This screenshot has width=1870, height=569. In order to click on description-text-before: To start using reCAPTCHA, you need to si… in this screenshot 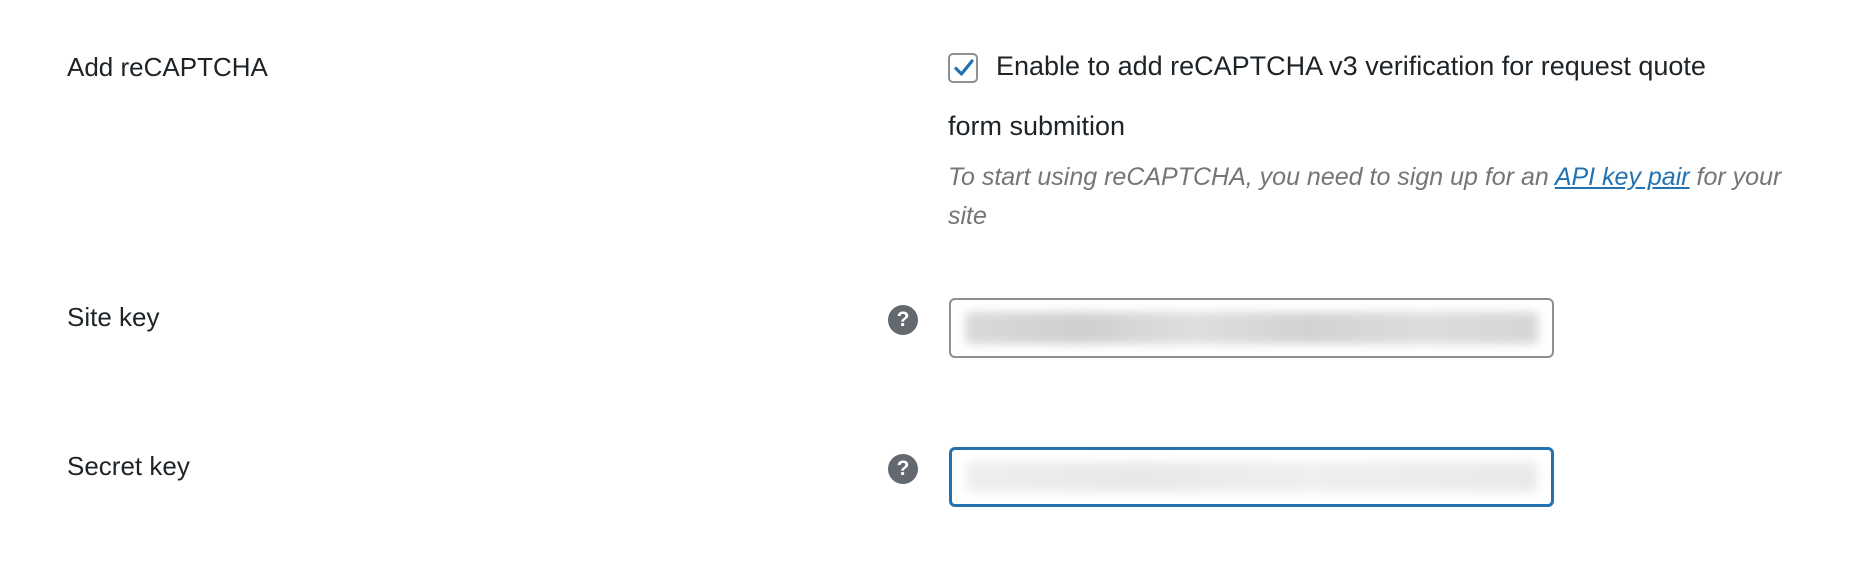, I will do `click(1251, 177)`.